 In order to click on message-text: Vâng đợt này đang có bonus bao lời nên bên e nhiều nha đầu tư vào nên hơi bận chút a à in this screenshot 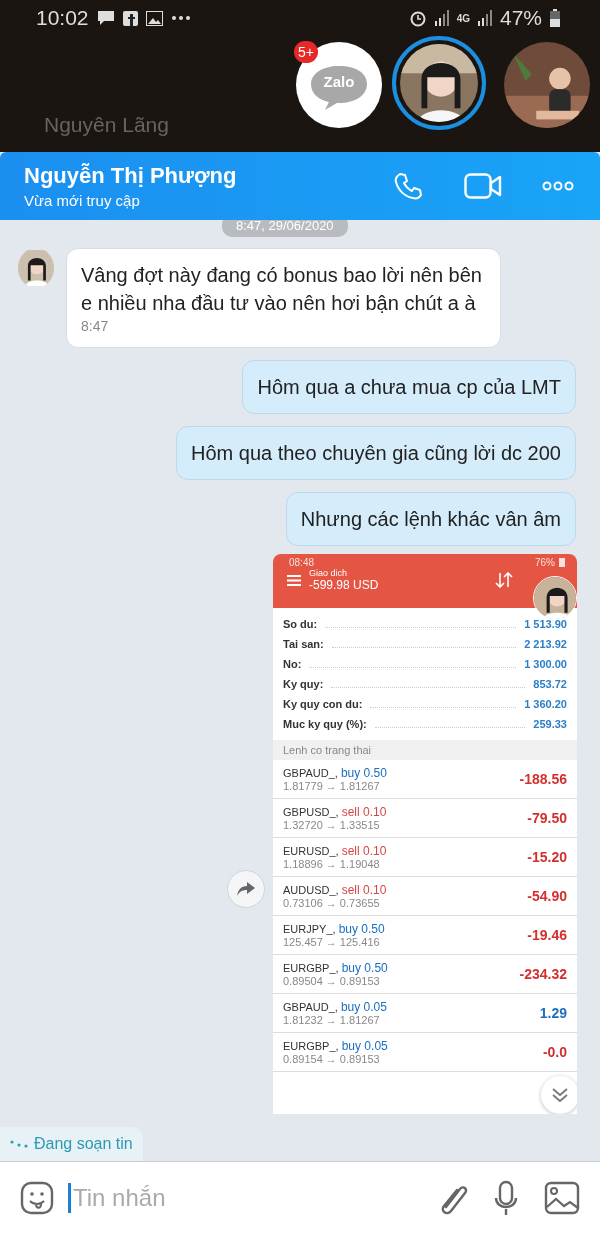, I will do `click(282, 289)`.